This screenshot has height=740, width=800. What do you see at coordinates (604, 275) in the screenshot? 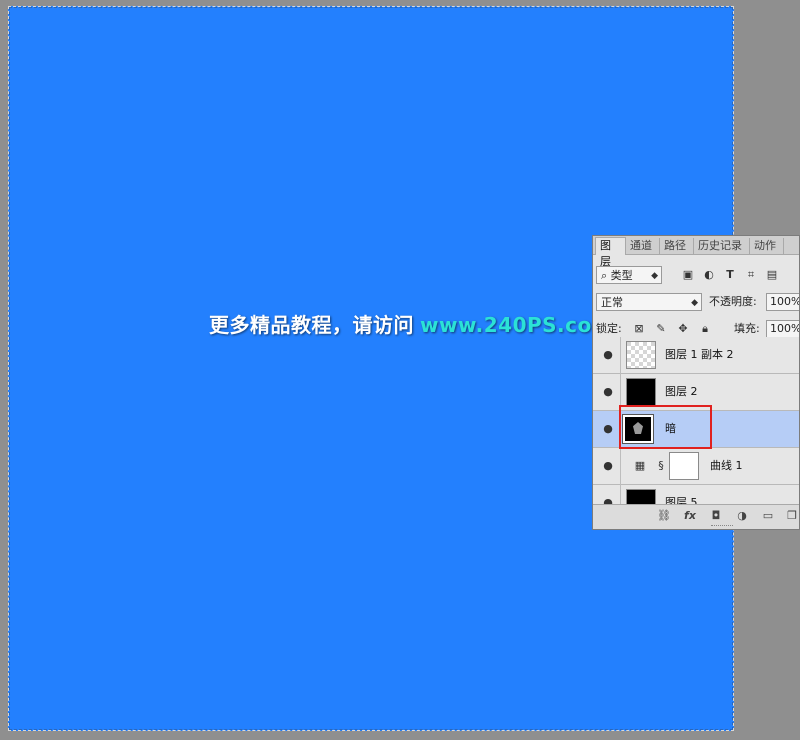
I see `search-icon: ⌕` at bounding box center [604, 275].